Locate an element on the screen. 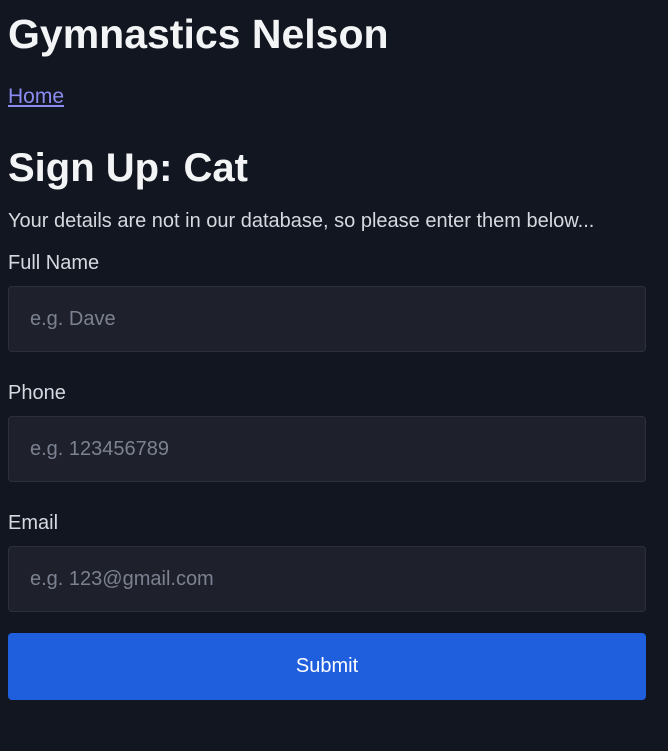  home-link: Home is located at coordinates (36, 96).